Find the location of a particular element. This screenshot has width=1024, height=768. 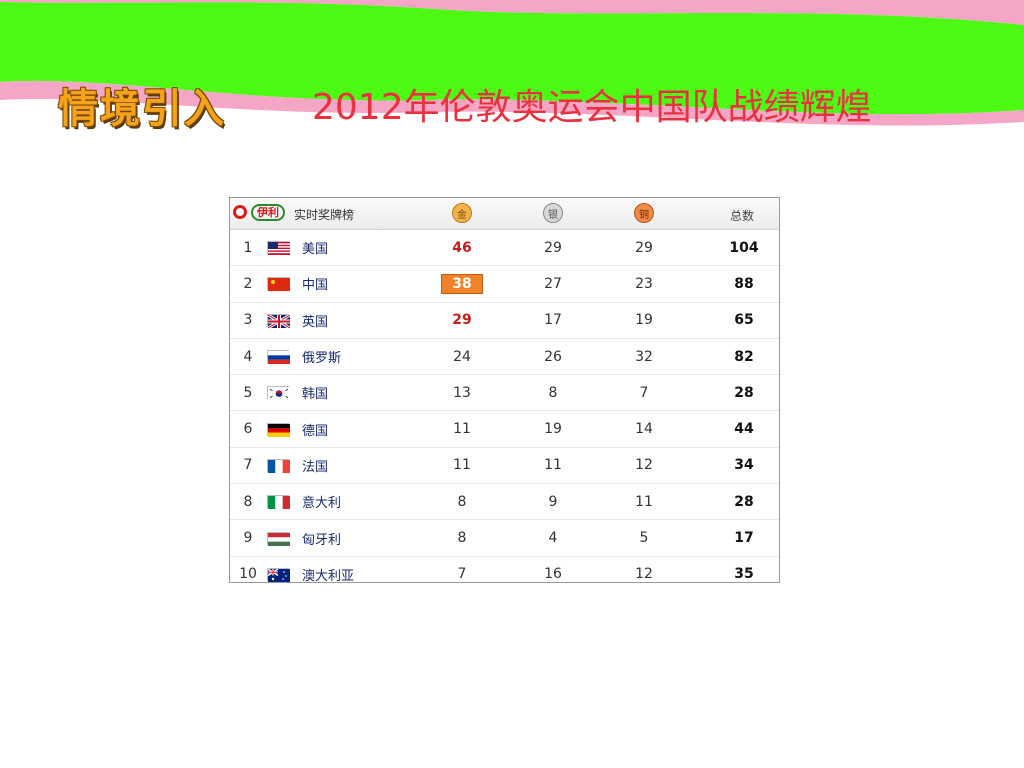

country-name: 英国 is located at coordinates (315, 322).